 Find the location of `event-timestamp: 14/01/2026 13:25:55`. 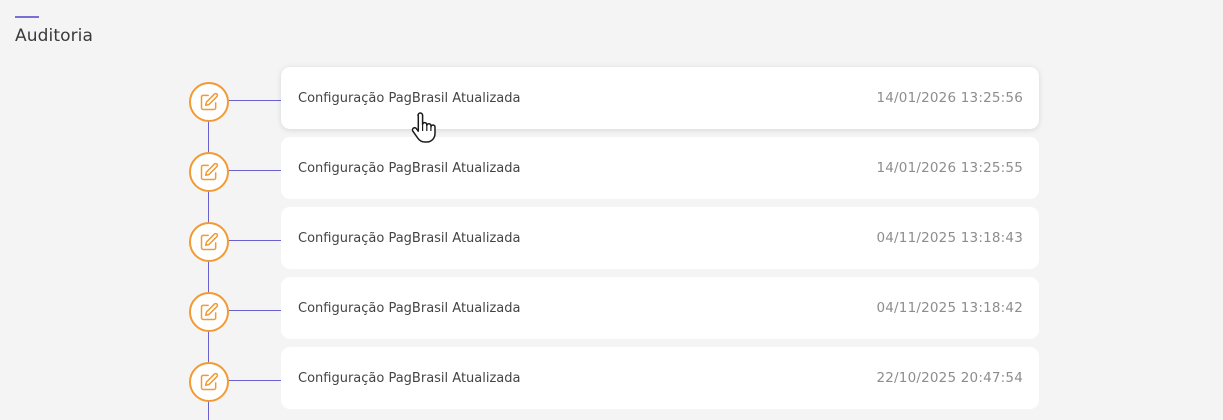

event-timestamp: 14/01/2026 13:25:55 is located at coordinates (949, 168).